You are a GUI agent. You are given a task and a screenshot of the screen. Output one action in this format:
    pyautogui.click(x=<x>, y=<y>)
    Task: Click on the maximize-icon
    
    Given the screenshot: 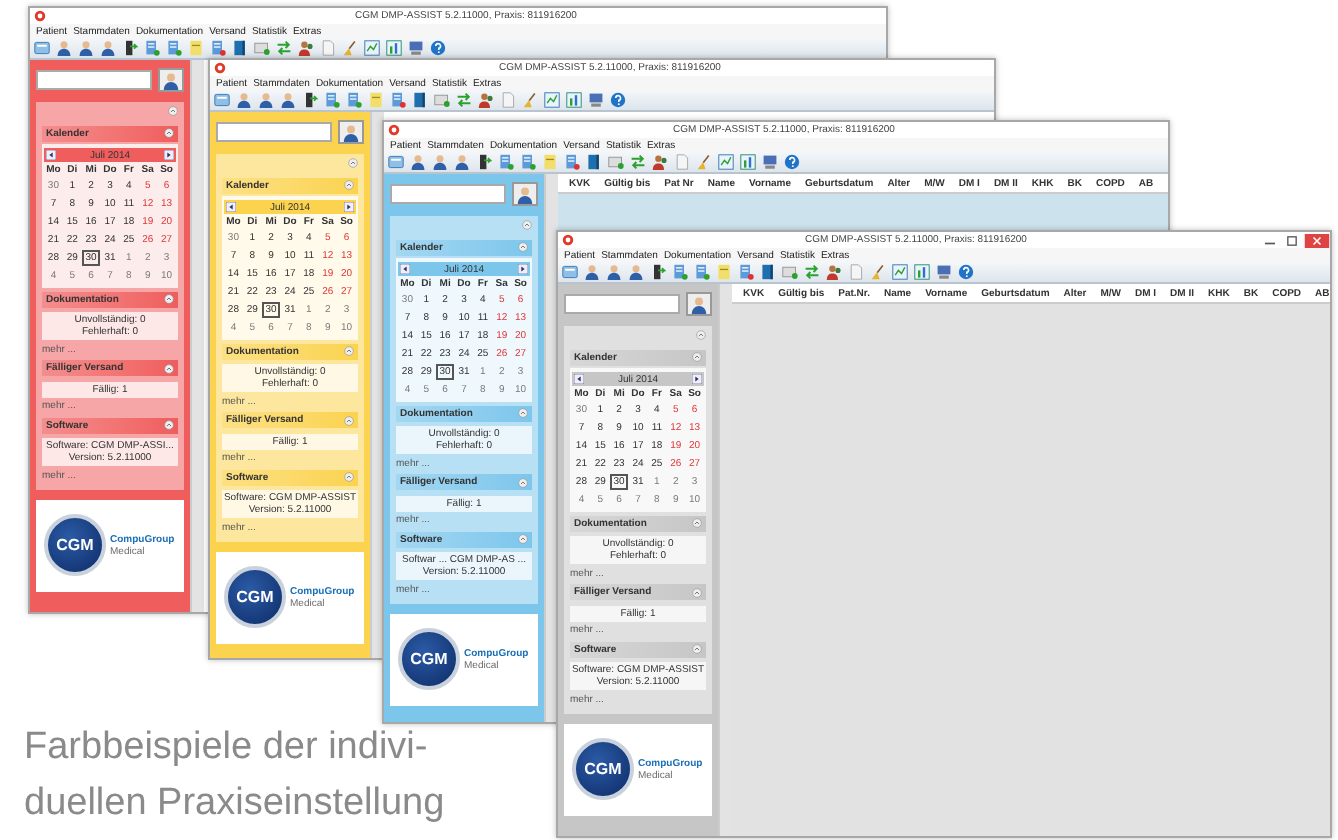 What is the action you would take?
    pyautogui.click(x=1292, y=240)
    